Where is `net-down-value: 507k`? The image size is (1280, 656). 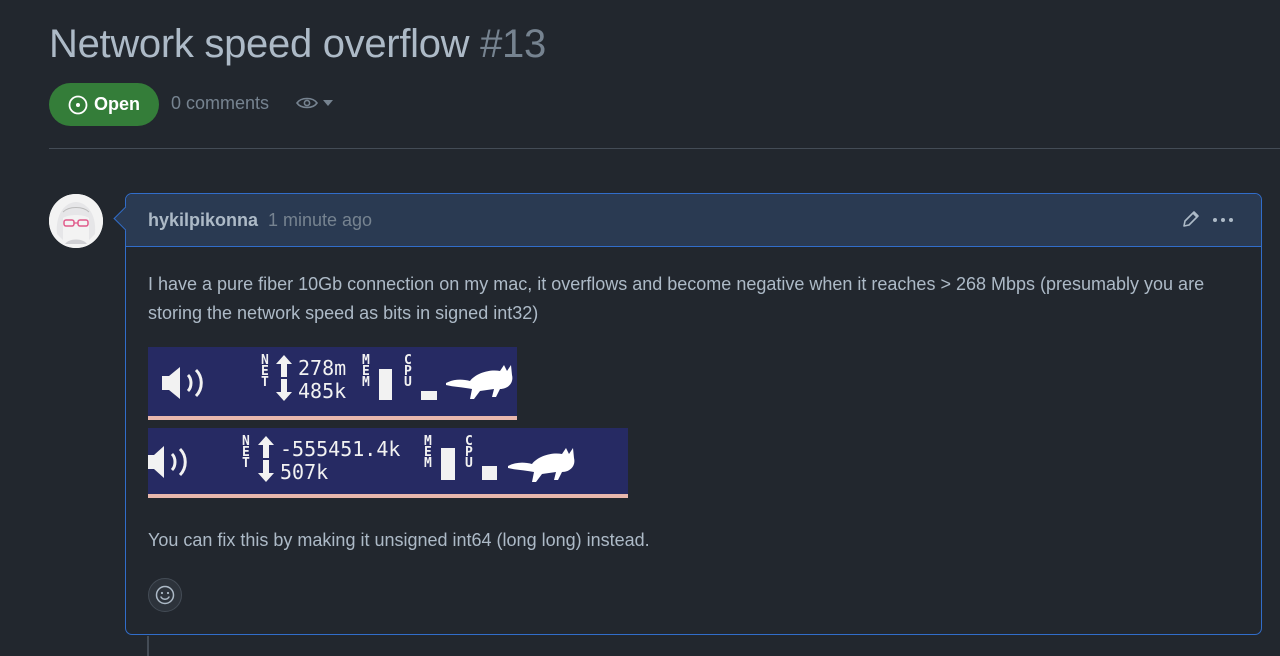
net-down-value: 507k is located at coordinates (304, 472).